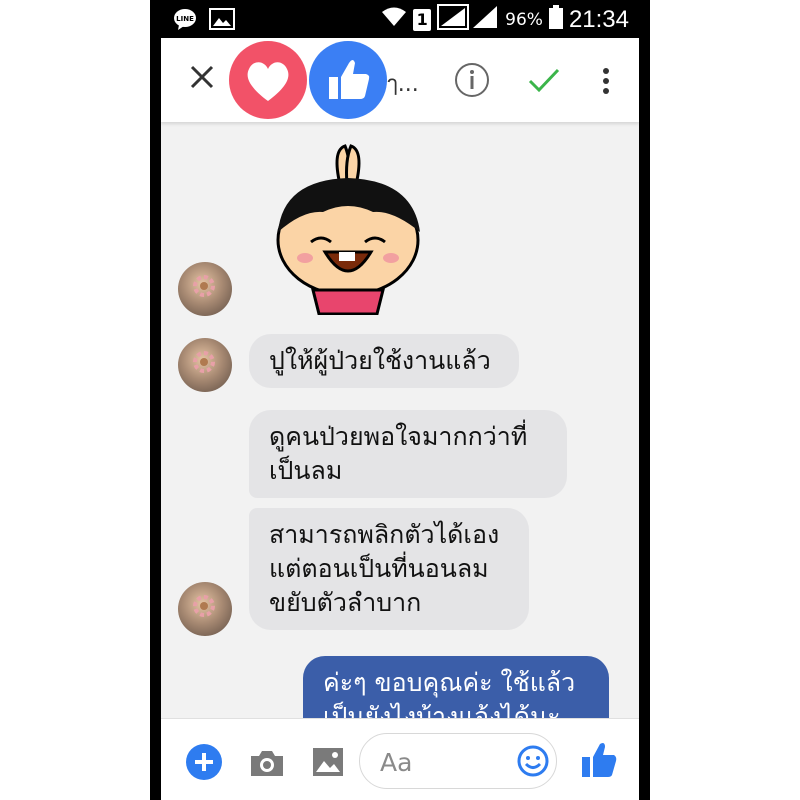  Describe the element at coordinates (599, 760) in the screenshot. I see `thumbs-up-icon` at that location.